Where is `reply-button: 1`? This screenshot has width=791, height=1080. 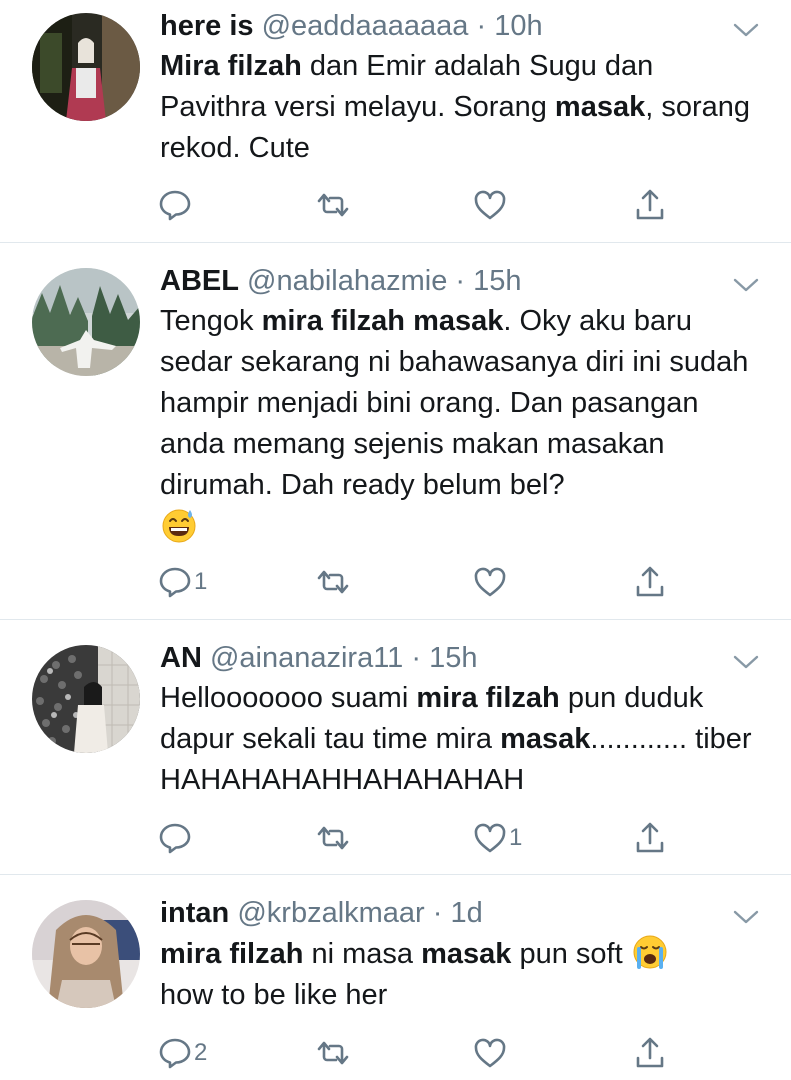 reply-button: 1 is located at coordinates (182, 582).